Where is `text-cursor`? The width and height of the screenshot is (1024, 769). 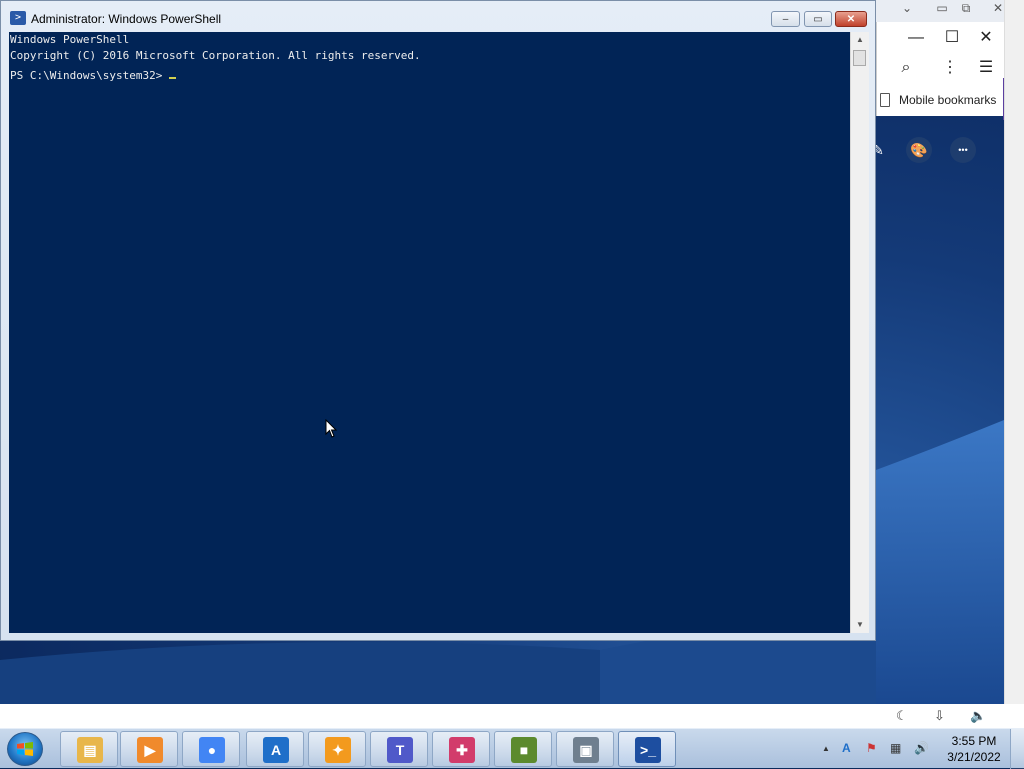 text-cursor is located at coordinates (172, 78).